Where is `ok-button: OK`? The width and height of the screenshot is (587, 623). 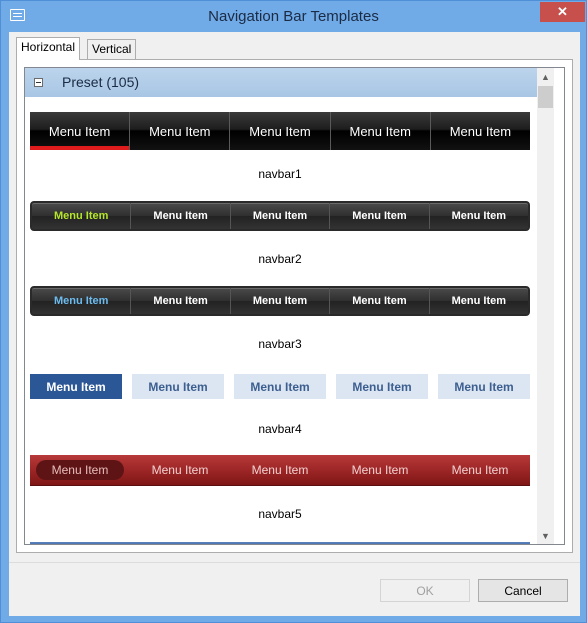 ok-button: OK is located at coordinates (425, 590).